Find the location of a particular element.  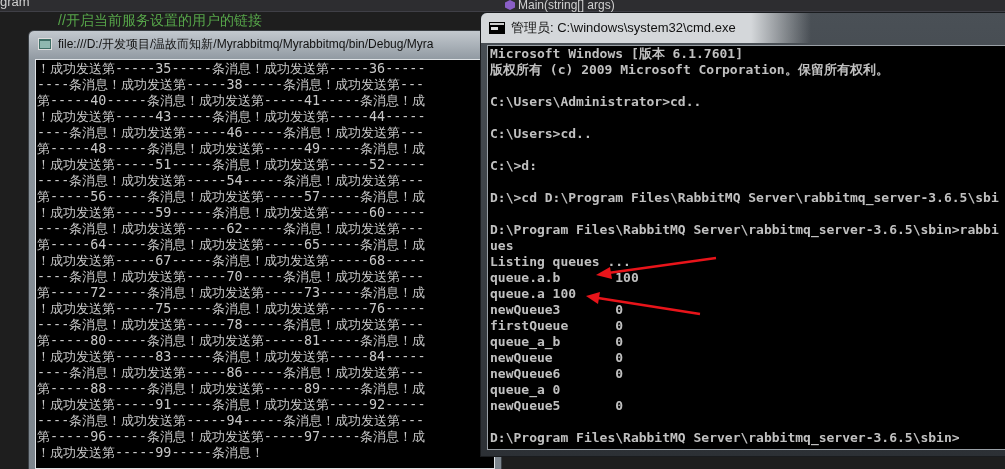

console-line: 第-----40-----条消息！成功发送第-----41-----条消息！成 is located at coordinates (232, 101).